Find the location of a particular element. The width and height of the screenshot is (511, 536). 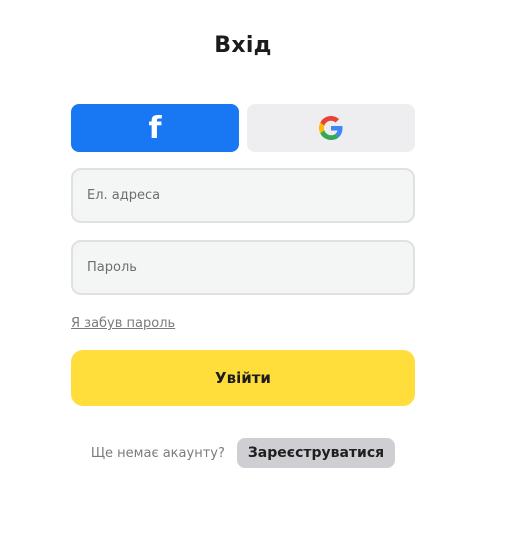

facebook-f-icon: f is located at coordinates (155, 128).